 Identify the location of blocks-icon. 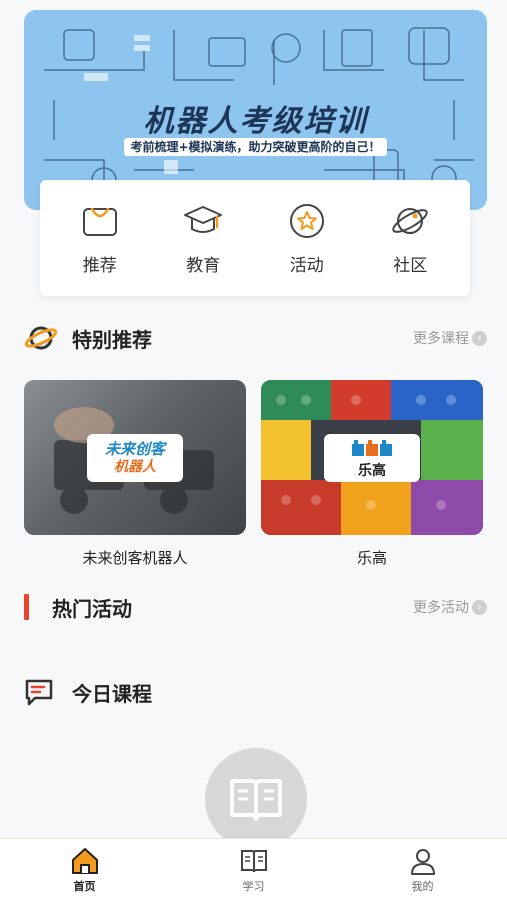
(372, 447).